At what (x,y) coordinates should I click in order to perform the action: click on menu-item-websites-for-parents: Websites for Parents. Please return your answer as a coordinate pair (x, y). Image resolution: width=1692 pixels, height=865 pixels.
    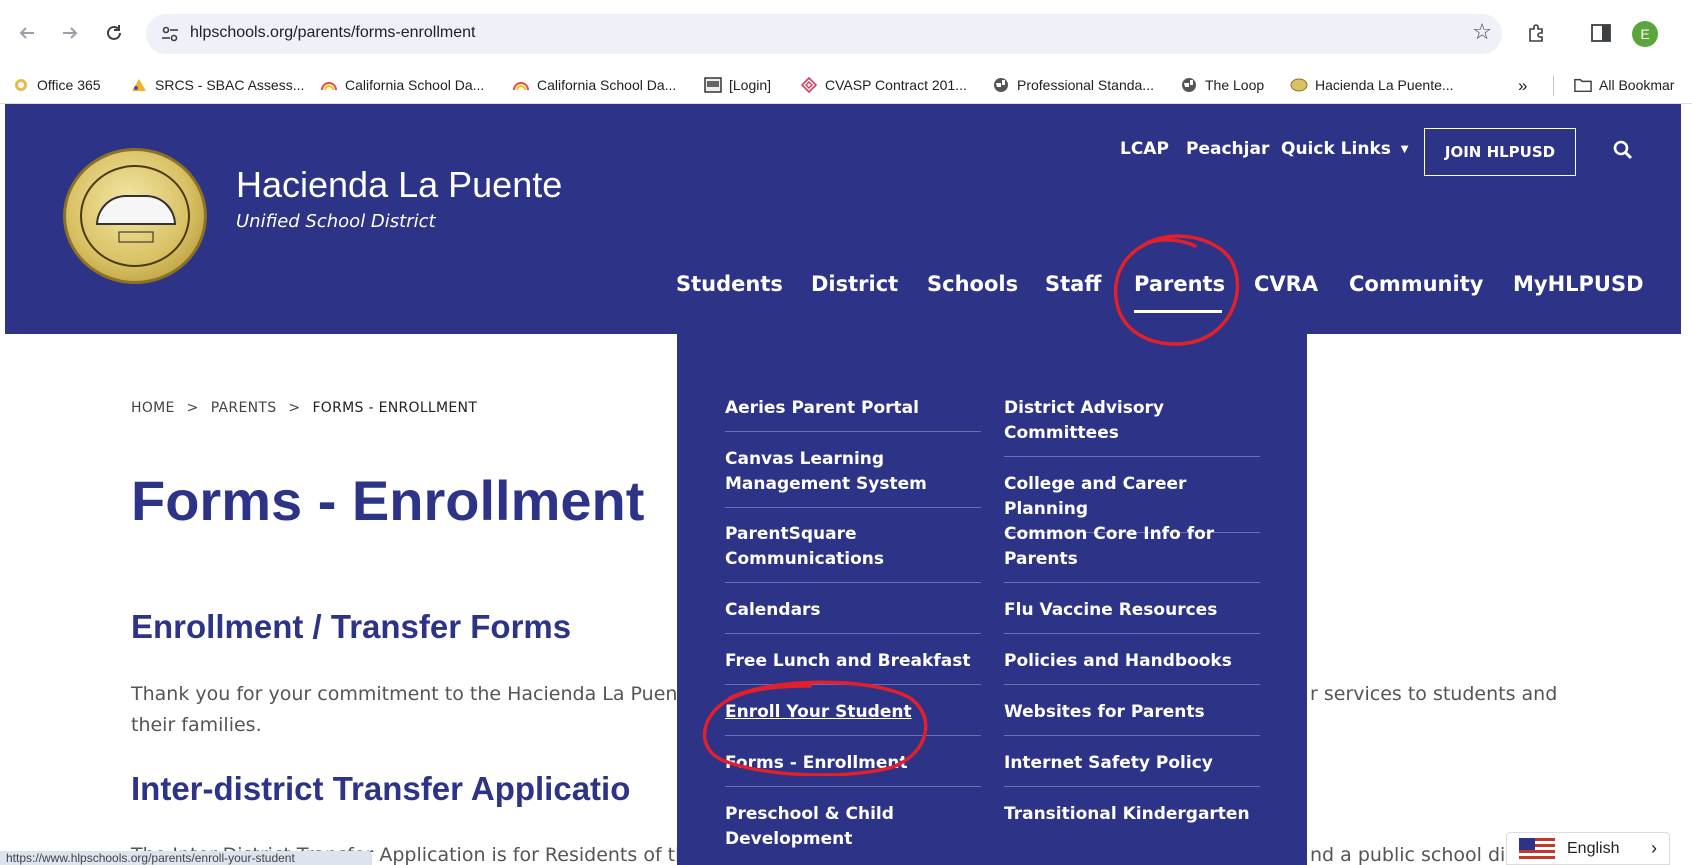
    Looking at the image, I should click on (1132, 718).